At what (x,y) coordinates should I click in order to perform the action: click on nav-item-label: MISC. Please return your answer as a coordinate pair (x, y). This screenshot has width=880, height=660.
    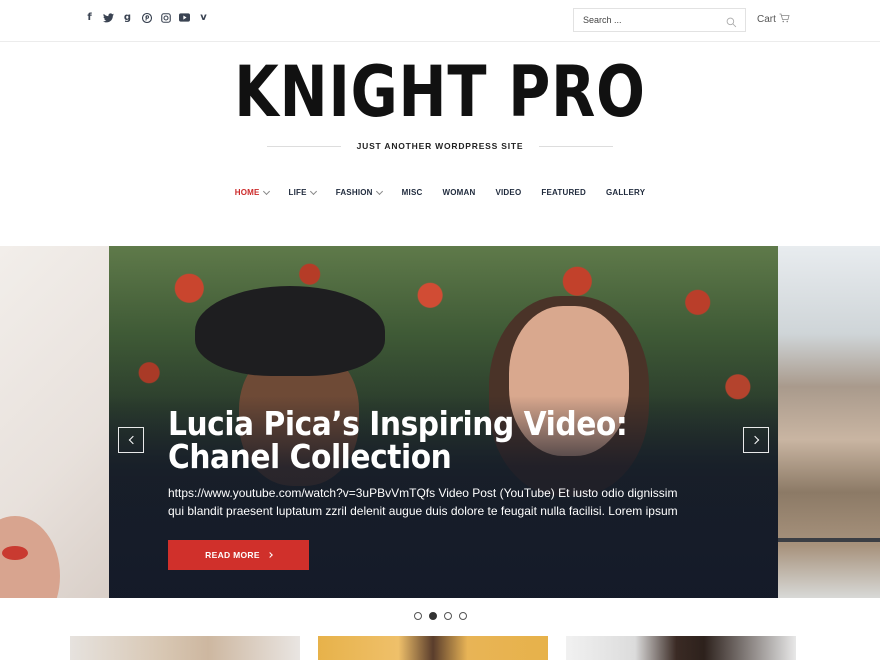
    Looking at the image, I should click on (412, 192).